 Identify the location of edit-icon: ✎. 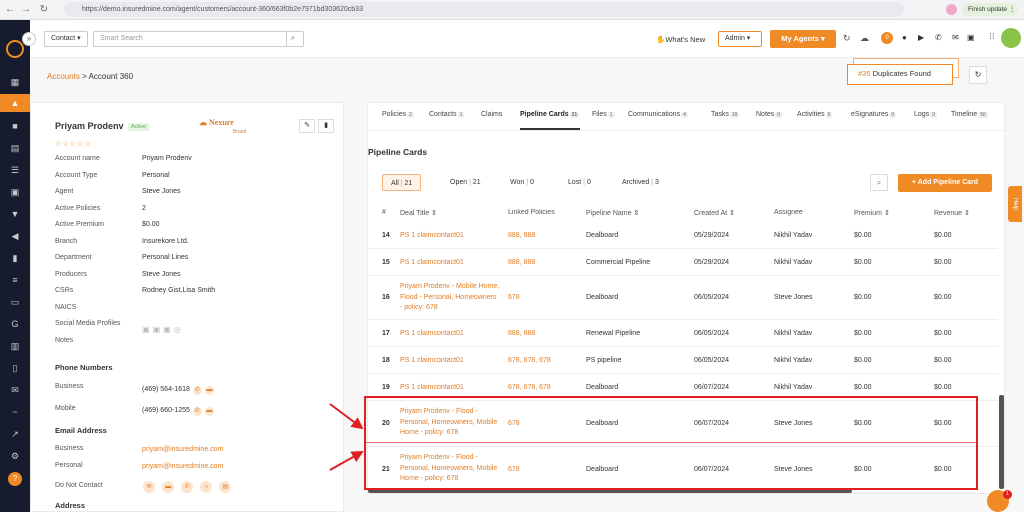
(307, 126).